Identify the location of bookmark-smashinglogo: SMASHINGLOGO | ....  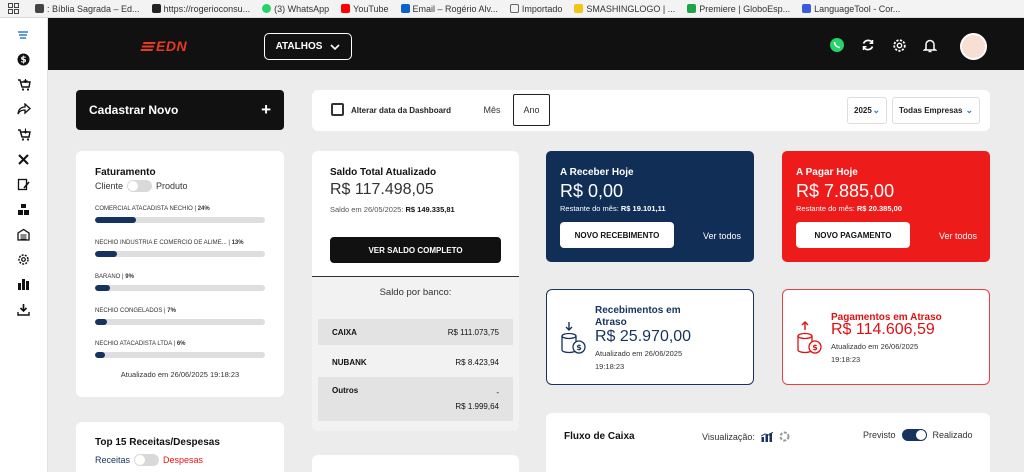
(624, 9).